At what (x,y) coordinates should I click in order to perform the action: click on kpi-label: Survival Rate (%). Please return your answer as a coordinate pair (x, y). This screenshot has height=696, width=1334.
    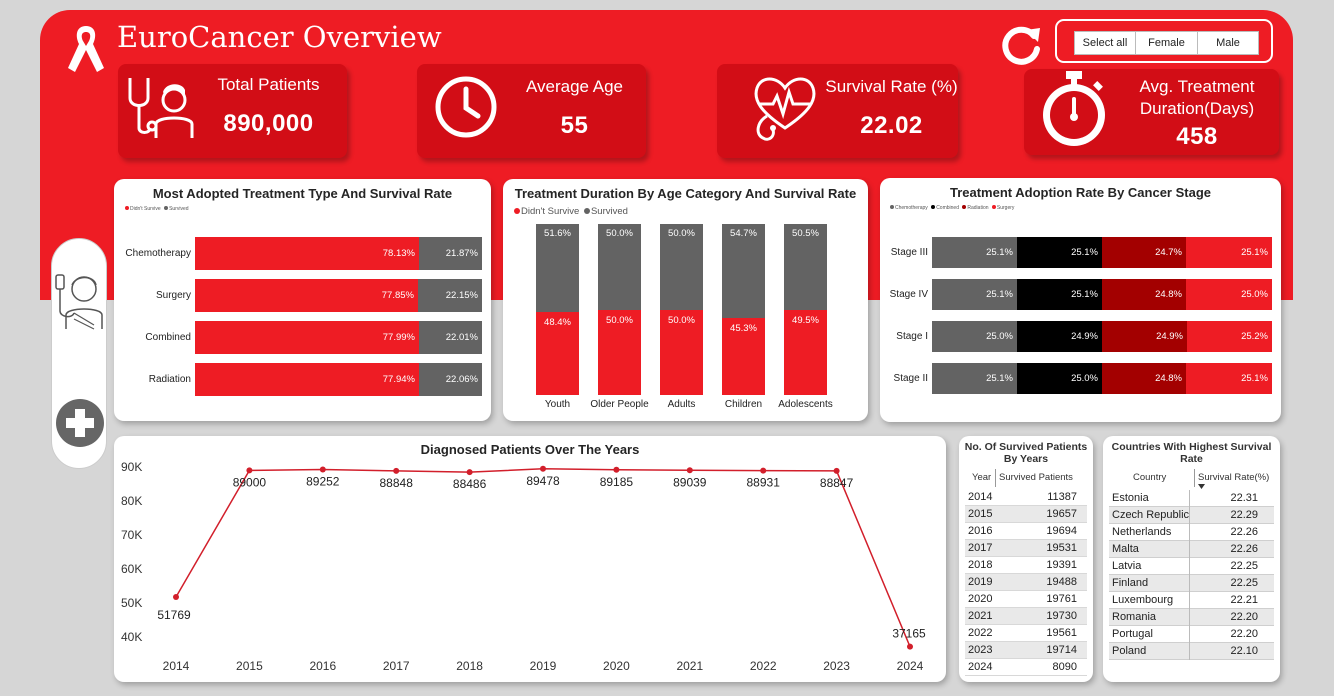
    Looking at the image, I should click on (891, 86).